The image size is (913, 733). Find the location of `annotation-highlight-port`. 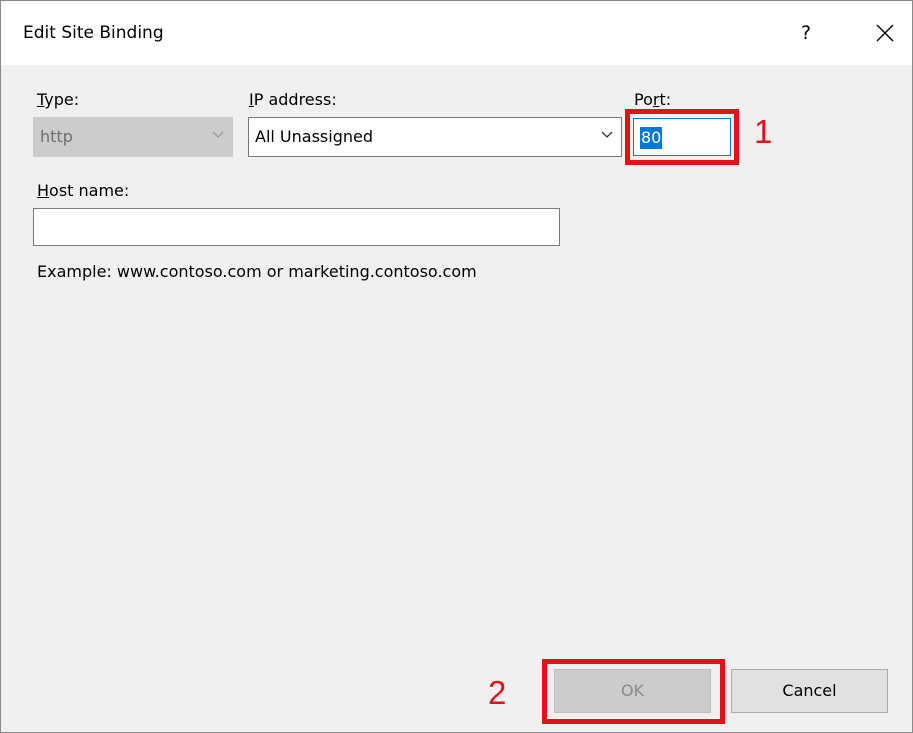

annotation-highlight-port is located at coordinates (682, 137).